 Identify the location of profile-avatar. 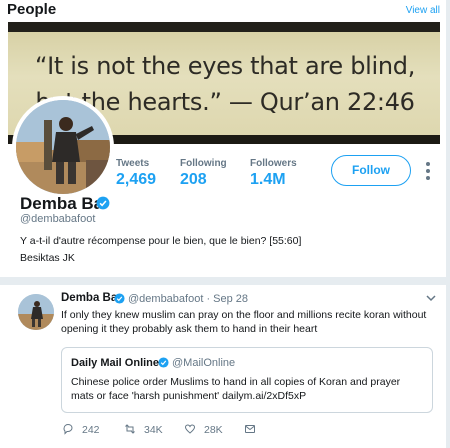
(63, 147).